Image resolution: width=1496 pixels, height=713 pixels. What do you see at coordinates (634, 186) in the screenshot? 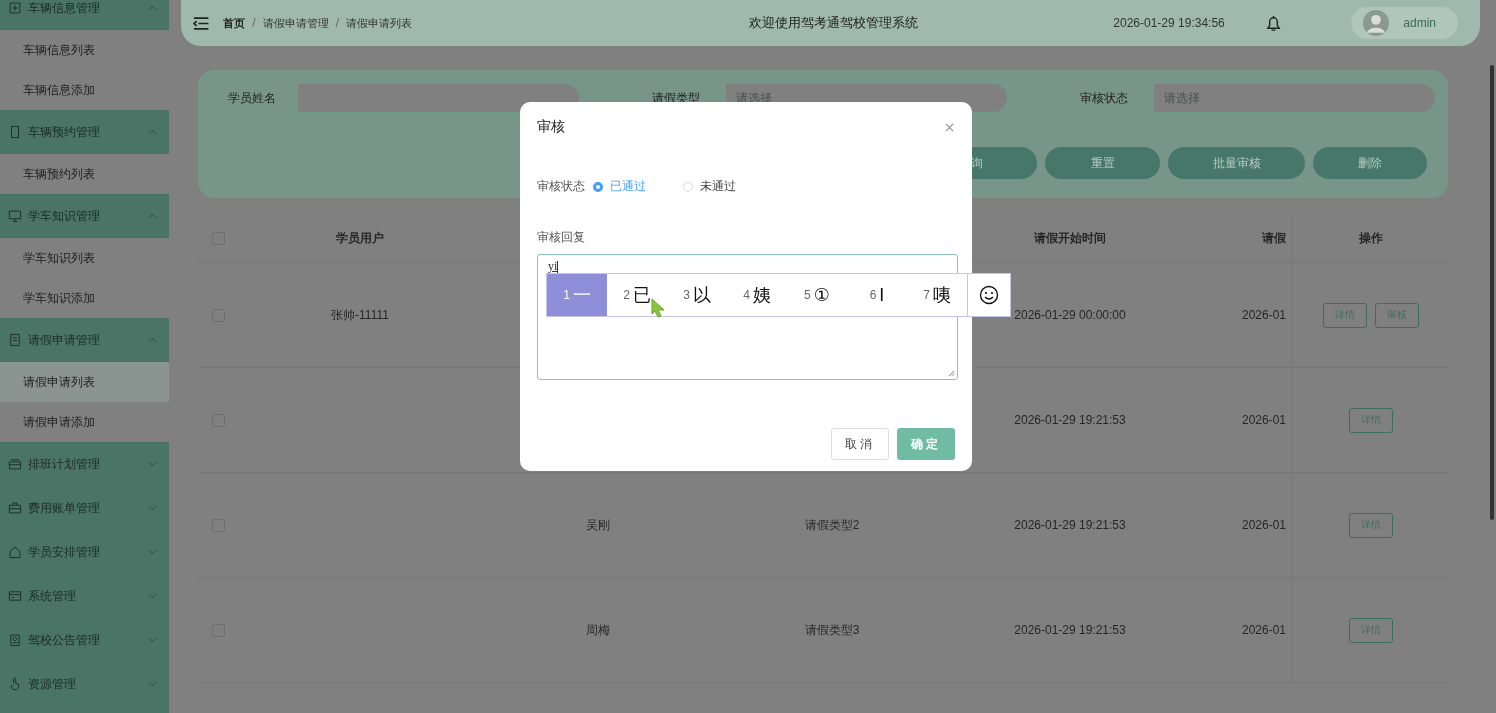
I see `radio-option: 已通过` at bounding box center [634, 186].